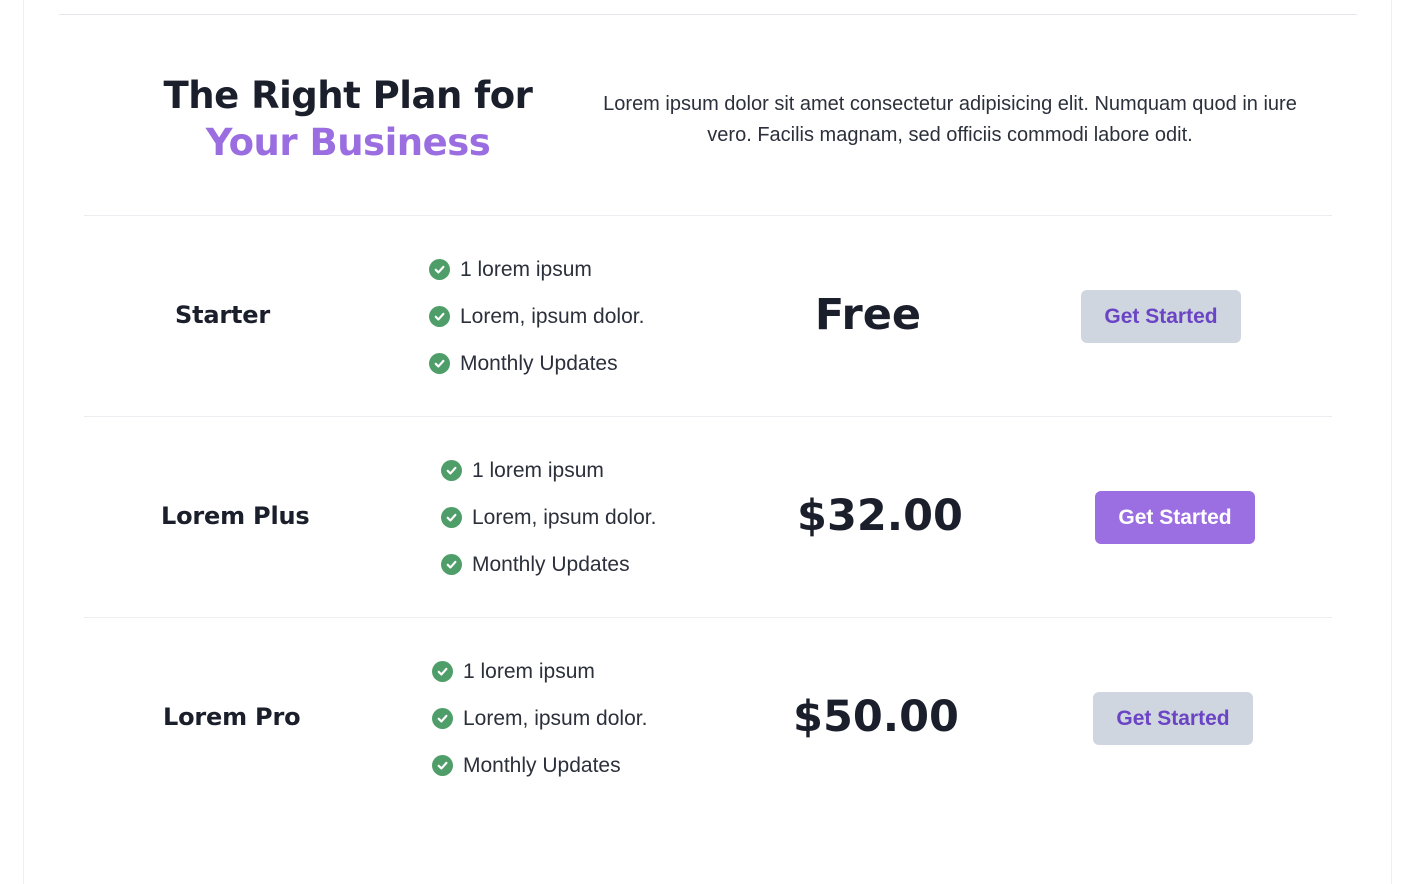 The width and height of the screenshot is (1402, 884). I want to click on plan-name: Lorem Pro, so click(232, 717).